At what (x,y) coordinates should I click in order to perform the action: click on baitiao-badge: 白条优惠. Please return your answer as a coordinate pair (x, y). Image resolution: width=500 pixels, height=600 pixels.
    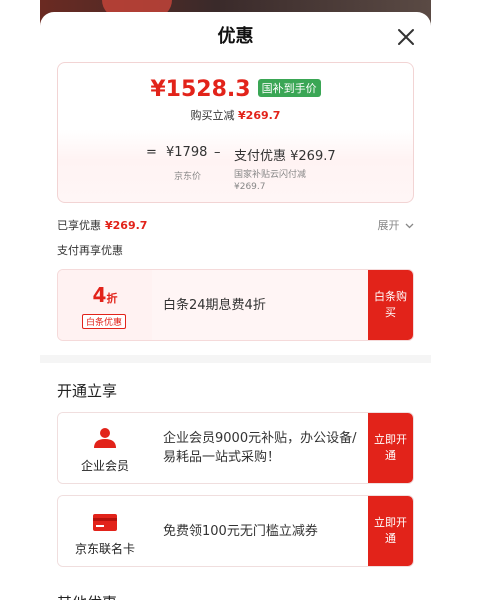
    Looking at the image, I should click on (104, 321).